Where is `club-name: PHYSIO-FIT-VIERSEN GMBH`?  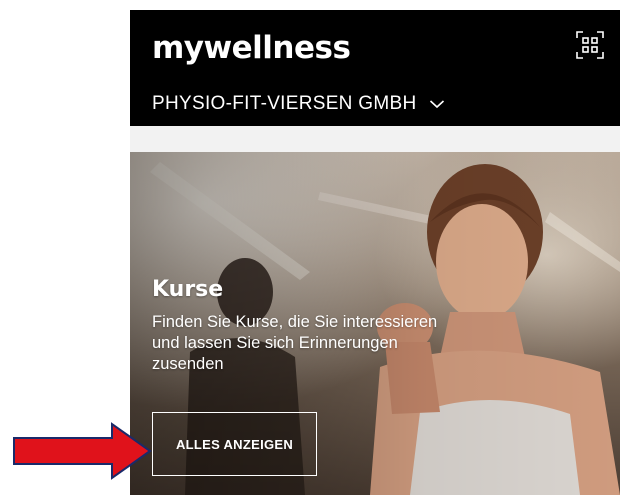
club-name: PHYSIO-FIT-VIERSEN GMBH is located at coordinates (284, 103).